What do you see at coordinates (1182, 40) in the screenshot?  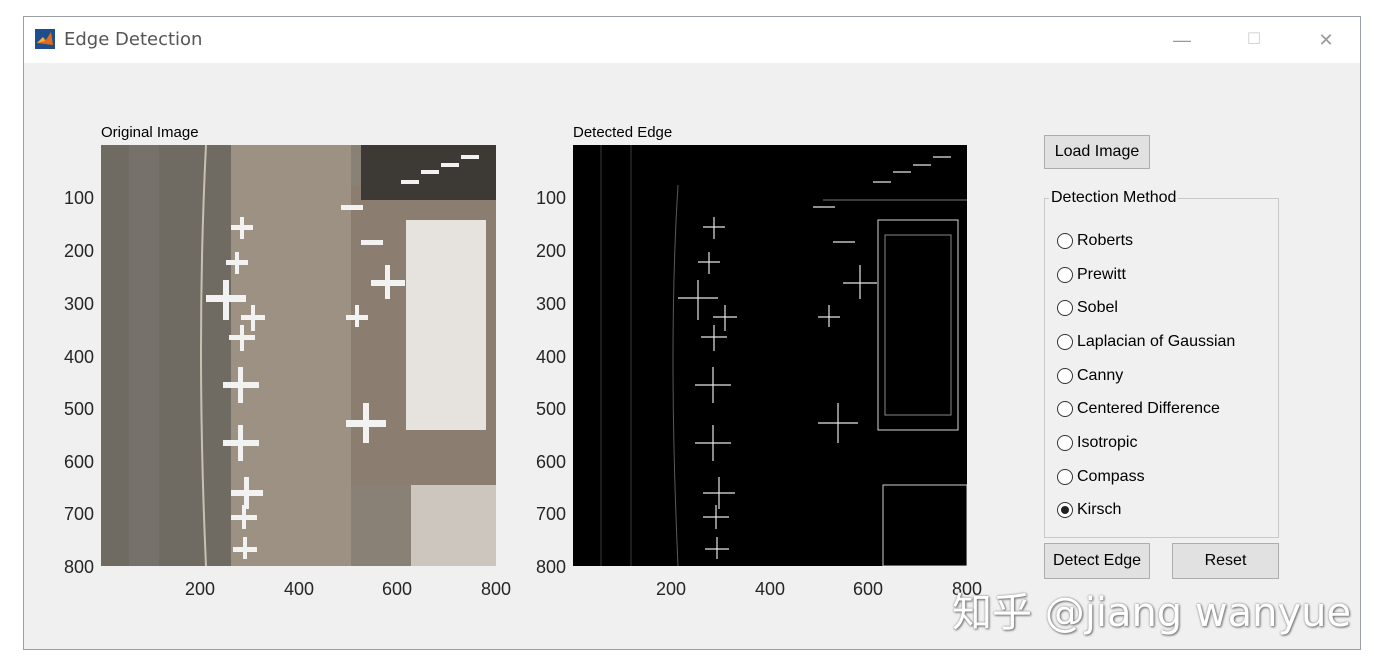 I see `minimize-button: —` at bounding box center [1182, 40].